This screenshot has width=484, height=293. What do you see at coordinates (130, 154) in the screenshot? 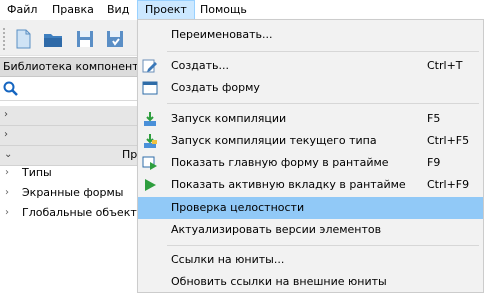
I see `section-label: Пр` at bounding box center [130, 154].